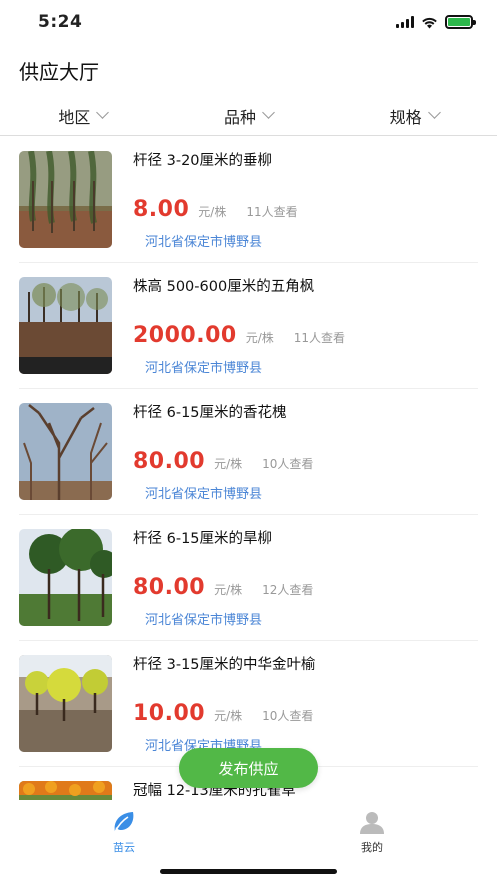 This screenshot has width=497, height=883. Describe the element at coordinates (405, 22) in the screenshot. I see `signal-icon` at that location.